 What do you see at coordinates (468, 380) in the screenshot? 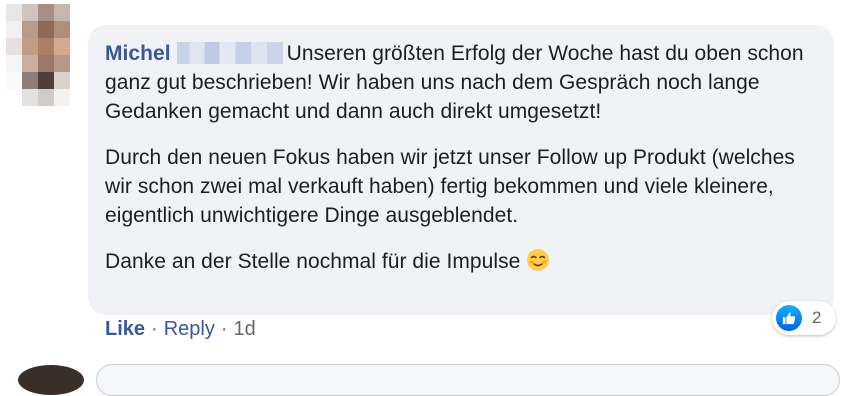
I see `next-comment-bubble` at bounding box center [468, 380].